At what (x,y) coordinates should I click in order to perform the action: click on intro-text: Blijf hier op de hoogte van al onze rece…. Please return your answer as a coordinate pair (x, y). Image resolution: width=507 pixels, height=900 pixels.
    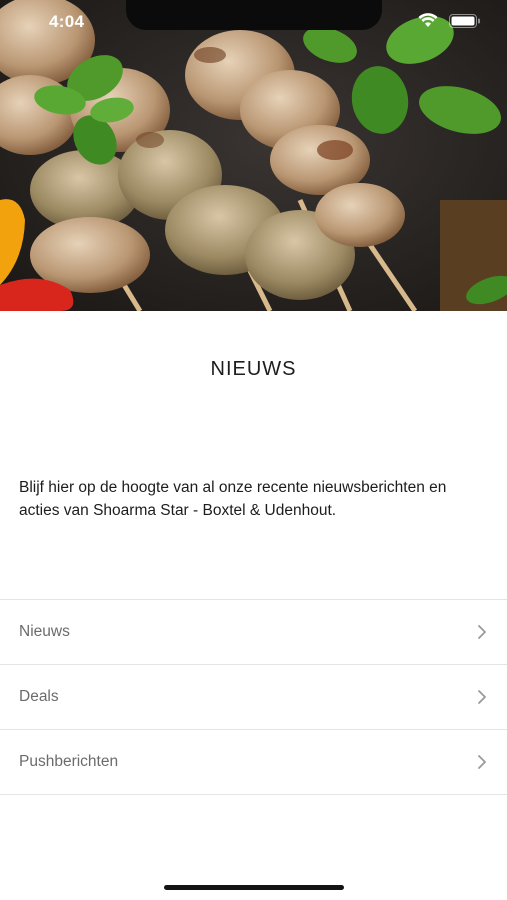
    Looking at the image, I should click on (233, 499).